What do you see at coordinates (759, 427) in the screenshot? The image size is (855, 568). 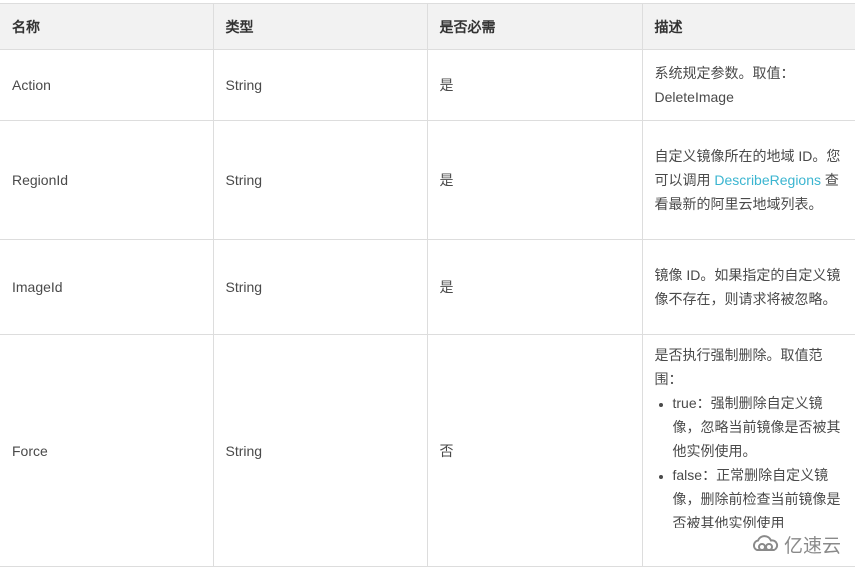 I see `option-item: true：强制删除自定义镜像，忽略当前镜像是否被其他实例使用。` at bounding box center [759, 427].